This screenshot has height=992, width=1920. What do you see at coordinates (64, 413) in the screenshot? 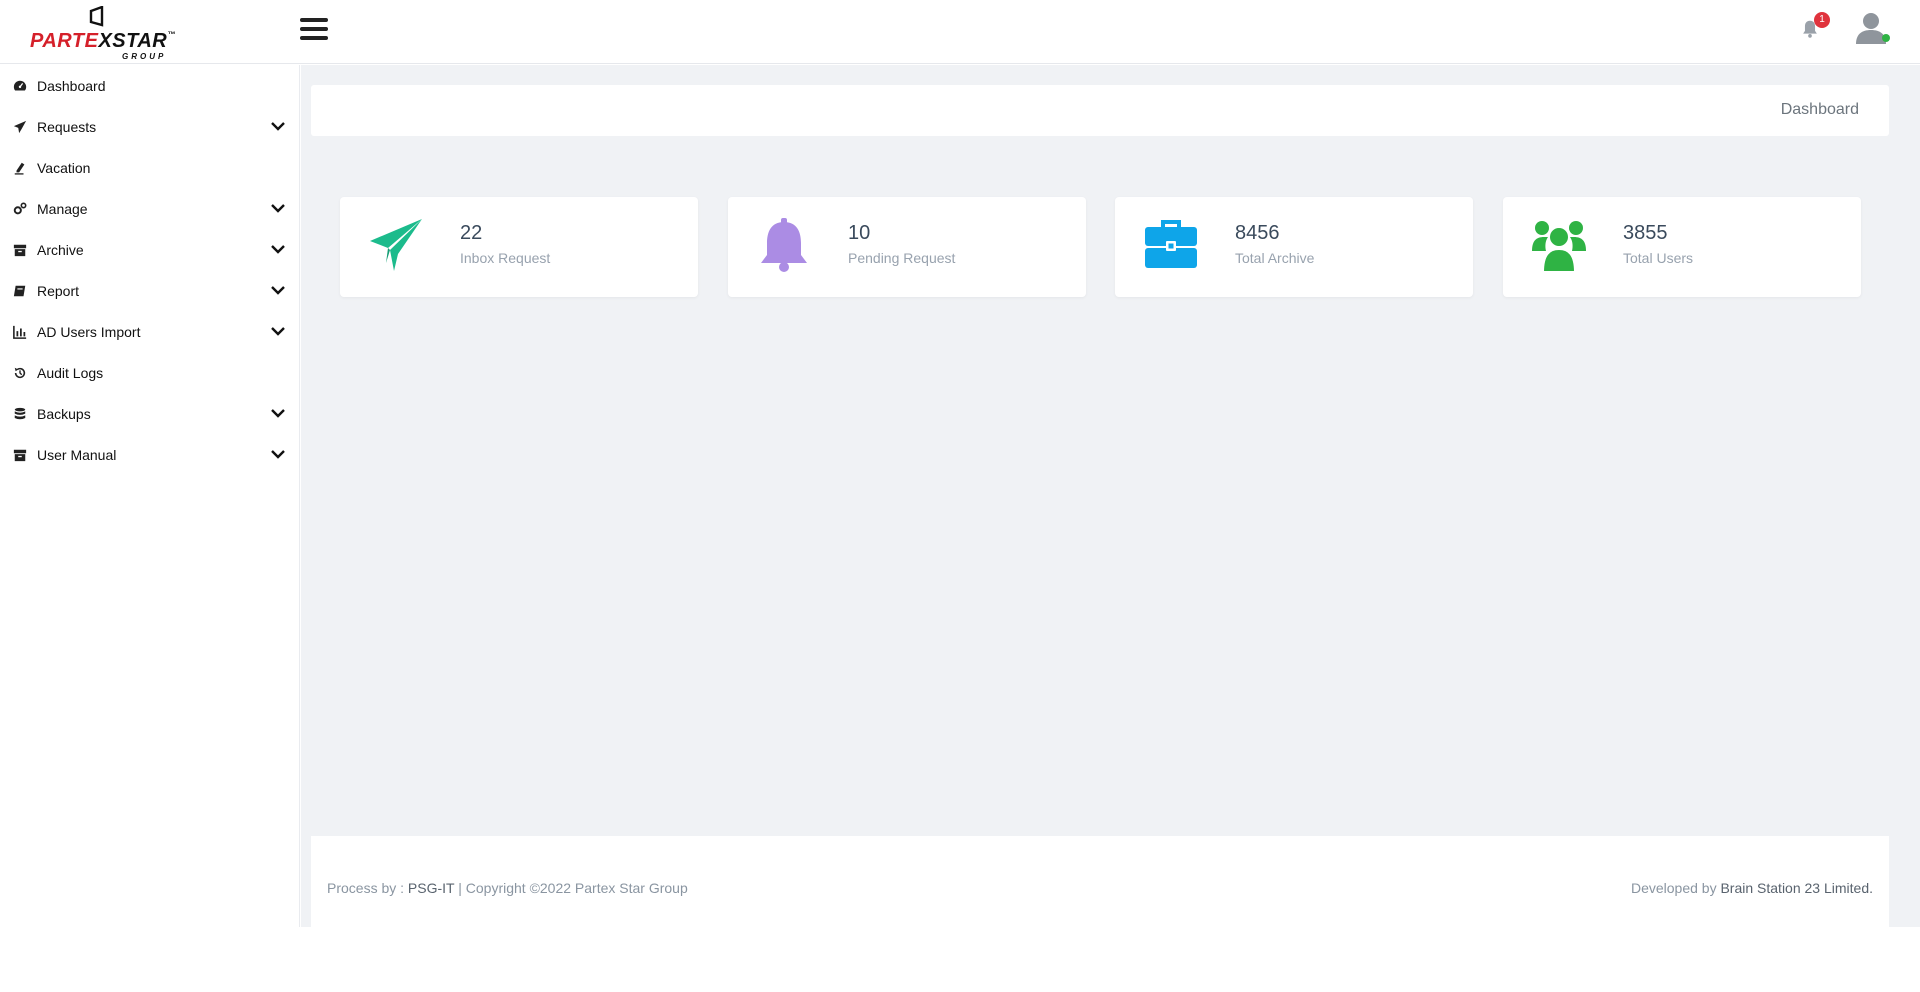
I see `sidebar-item-label: Backups` at bounding box center [64, 413].